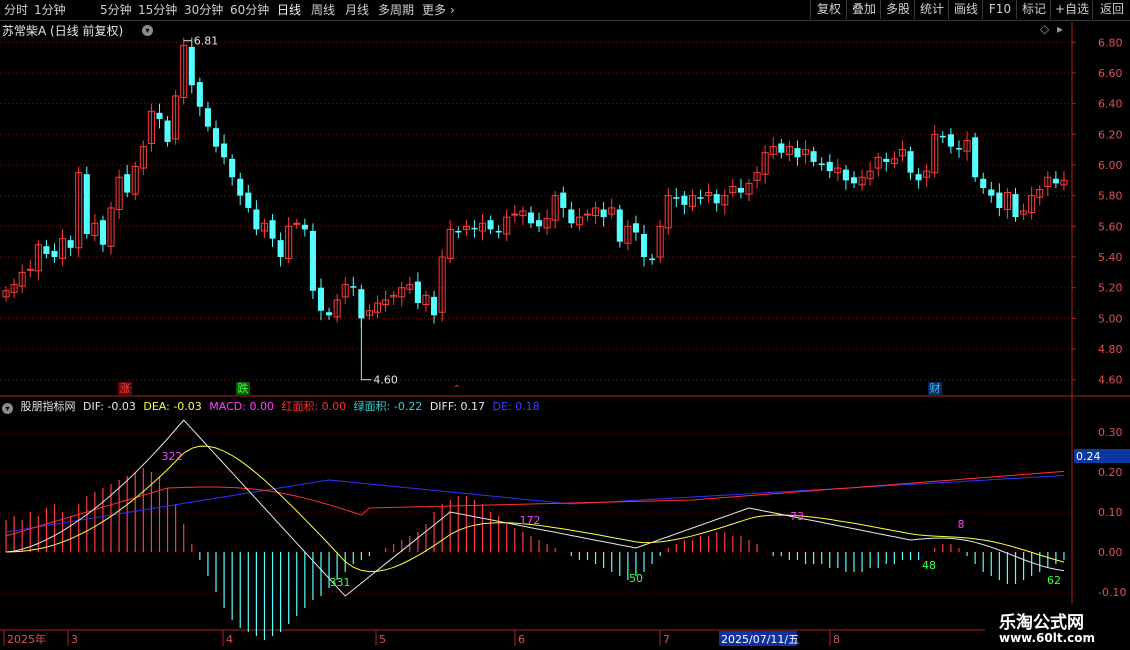  Describe the element at coordinates (16, 10) in the screenshot. I see `period-tab-fenshi: 分时` at that location.